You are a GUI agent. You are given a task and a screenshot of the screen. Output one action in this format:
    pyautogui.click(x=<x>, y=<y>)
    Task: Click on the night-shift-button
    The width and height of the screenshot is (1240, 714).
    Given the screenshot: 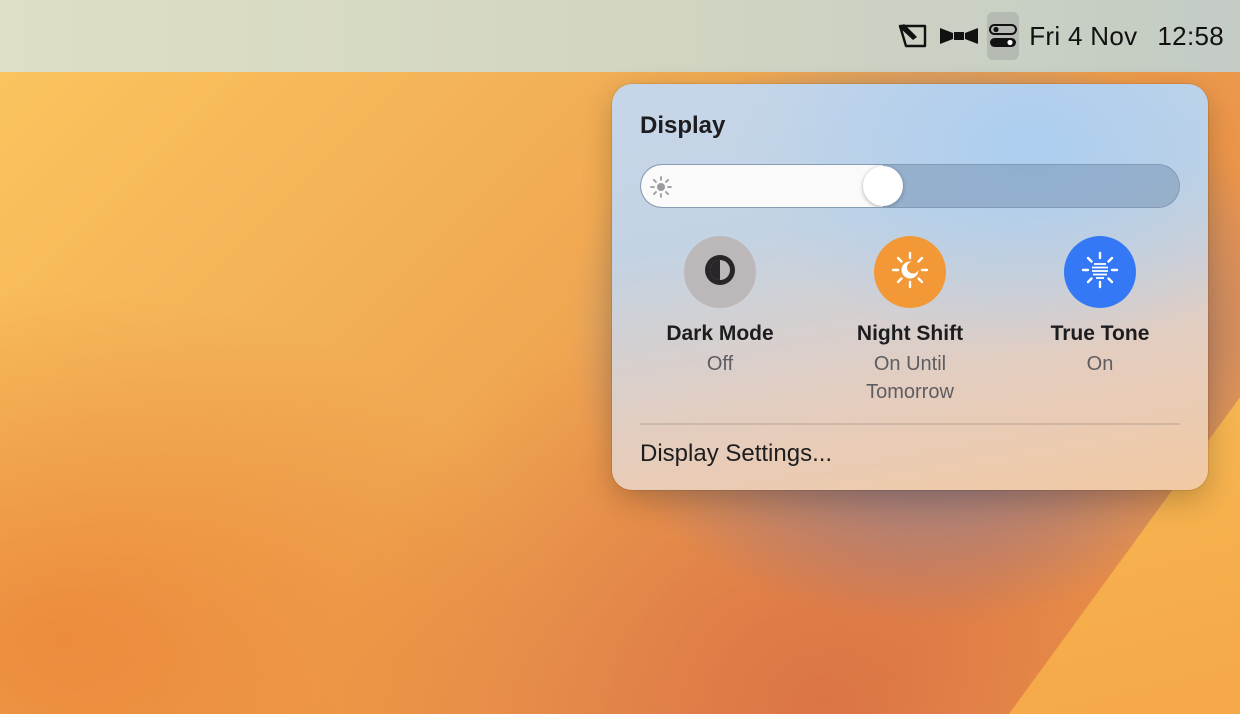 What is the action you would take?
    pyautogui.click(x=910, y=272)
    